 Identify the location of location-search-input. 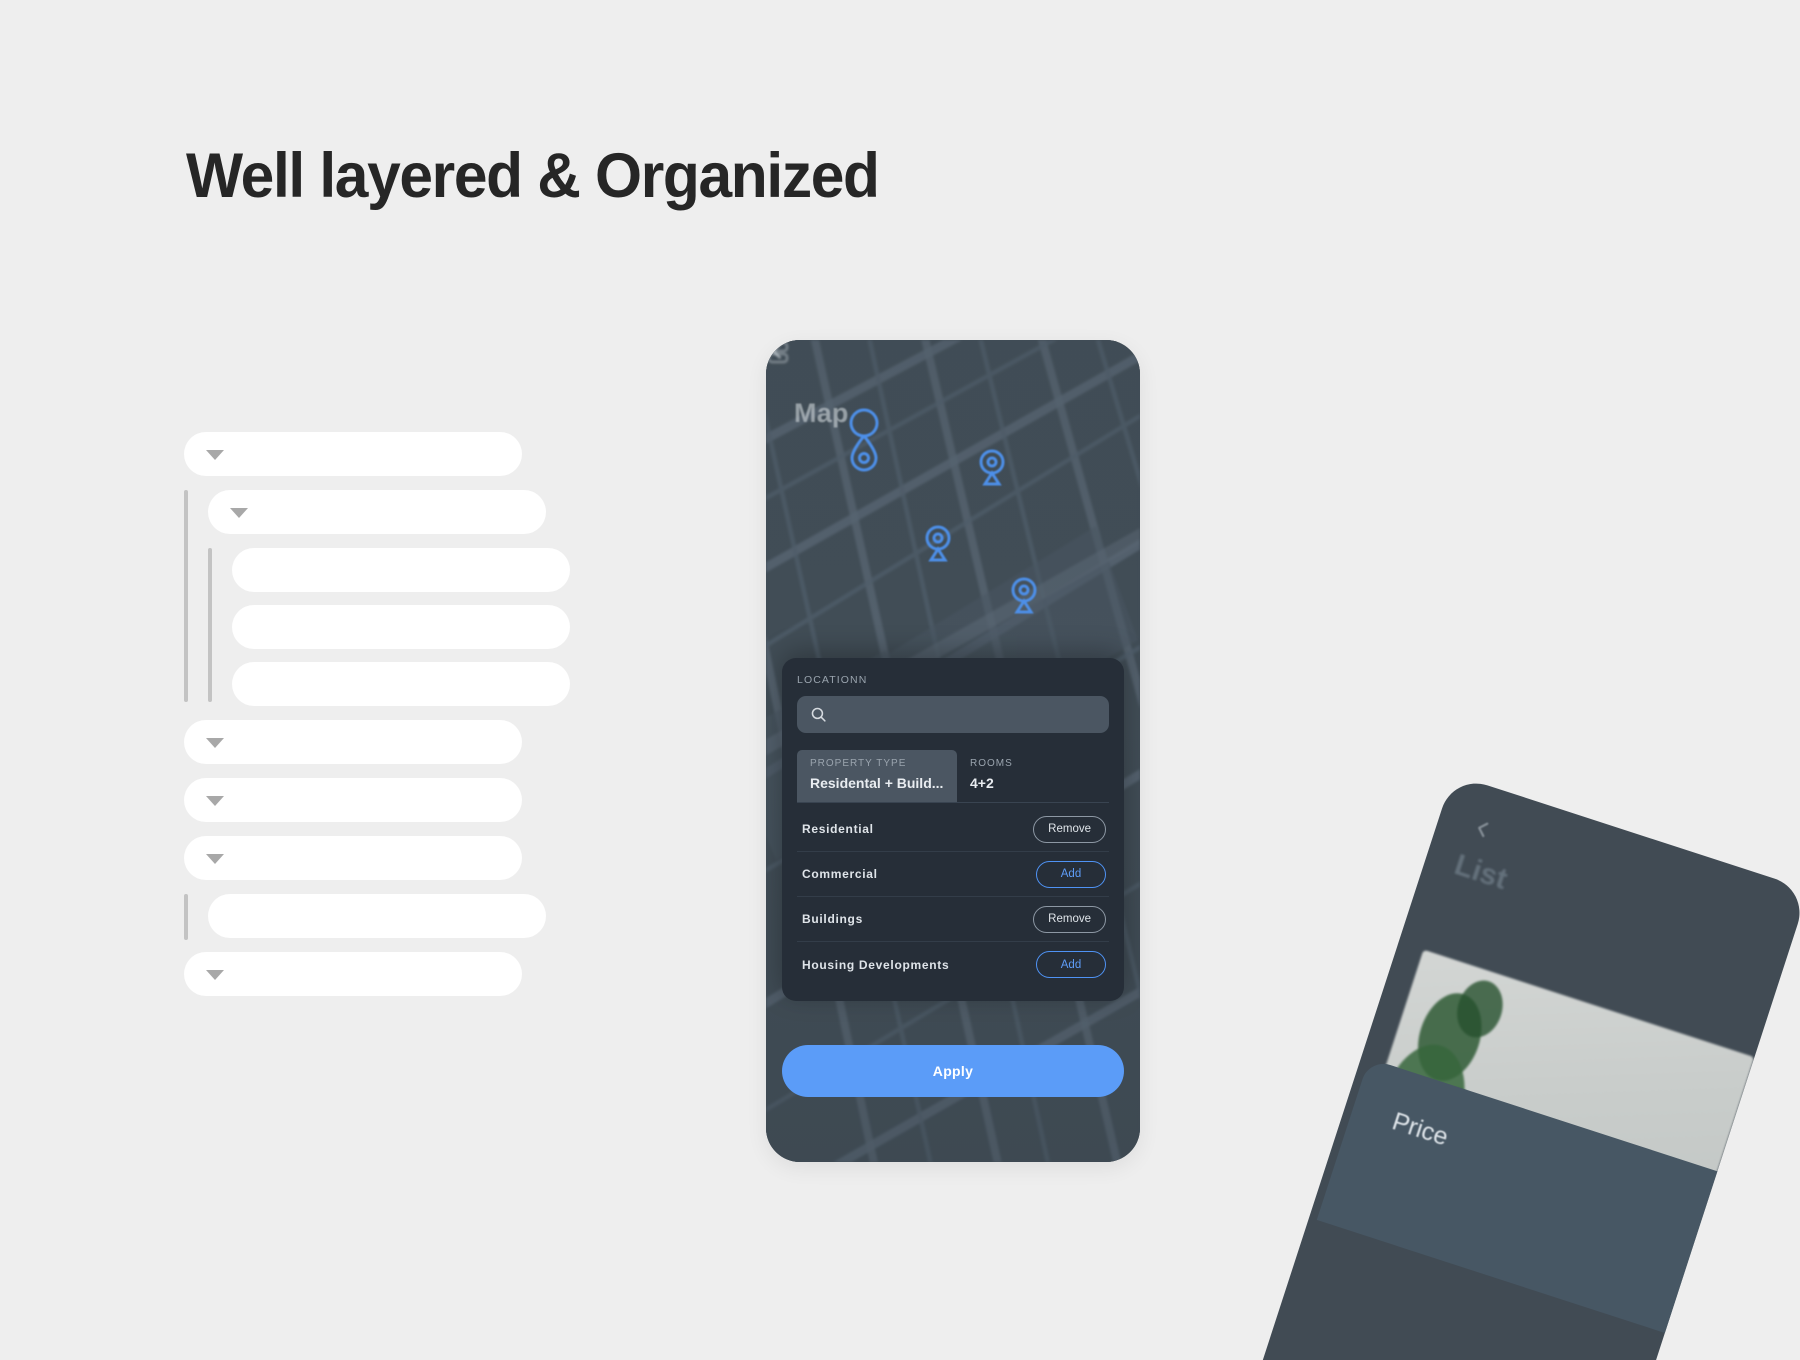
(966, 714).